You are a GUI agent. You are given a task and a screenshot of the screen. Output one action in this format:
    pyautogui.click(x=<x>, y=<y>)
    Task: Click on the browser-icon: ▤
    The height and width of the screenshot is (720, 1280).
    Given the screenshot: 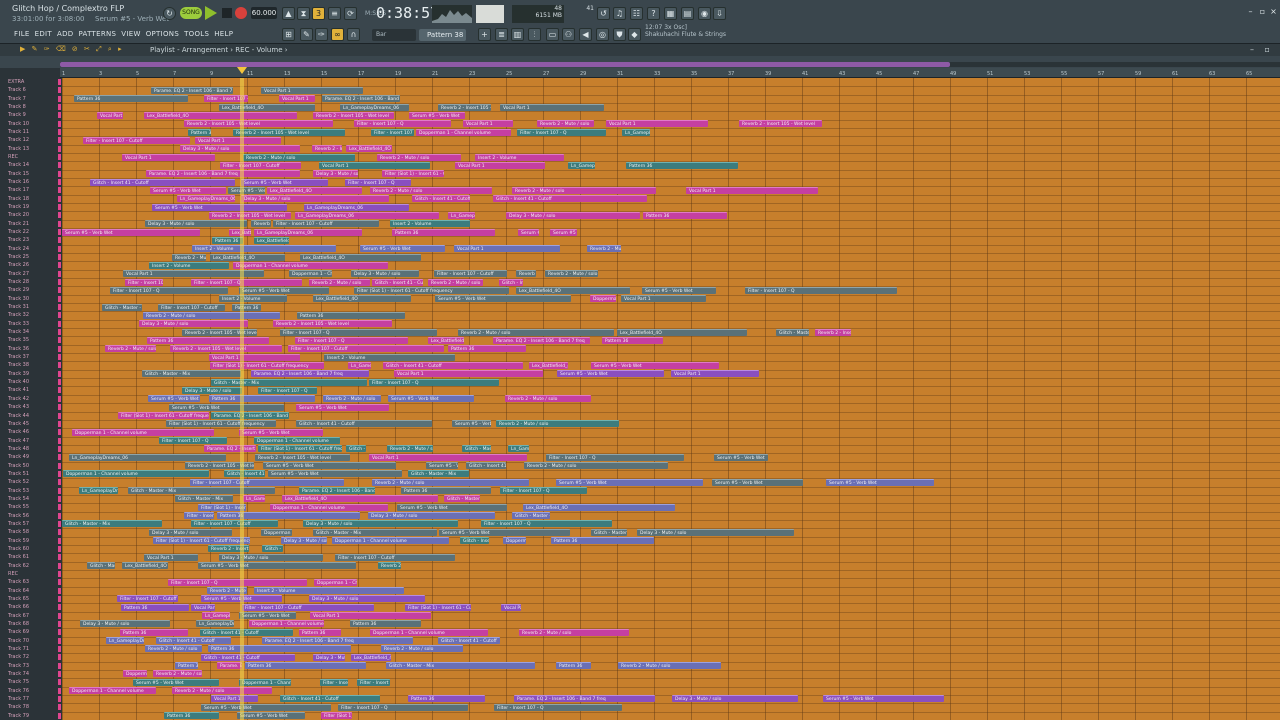 What is the action you would take?
    pyautogui.click(x=687, y=13)
    